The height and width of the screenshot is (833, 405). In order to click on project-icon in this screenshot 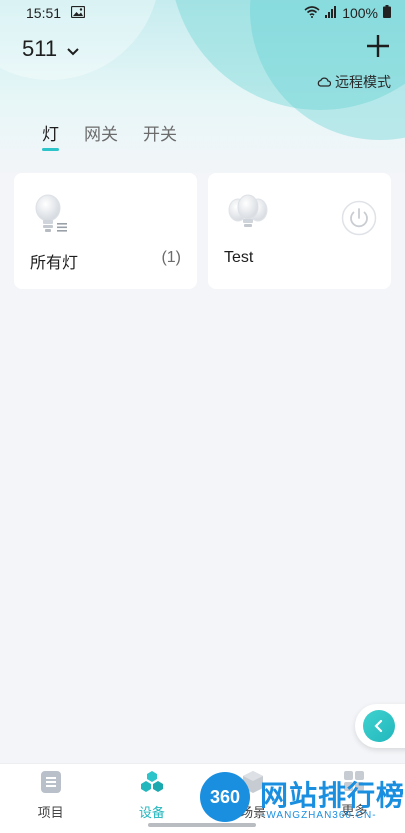, I will do `click(51, 784)`.